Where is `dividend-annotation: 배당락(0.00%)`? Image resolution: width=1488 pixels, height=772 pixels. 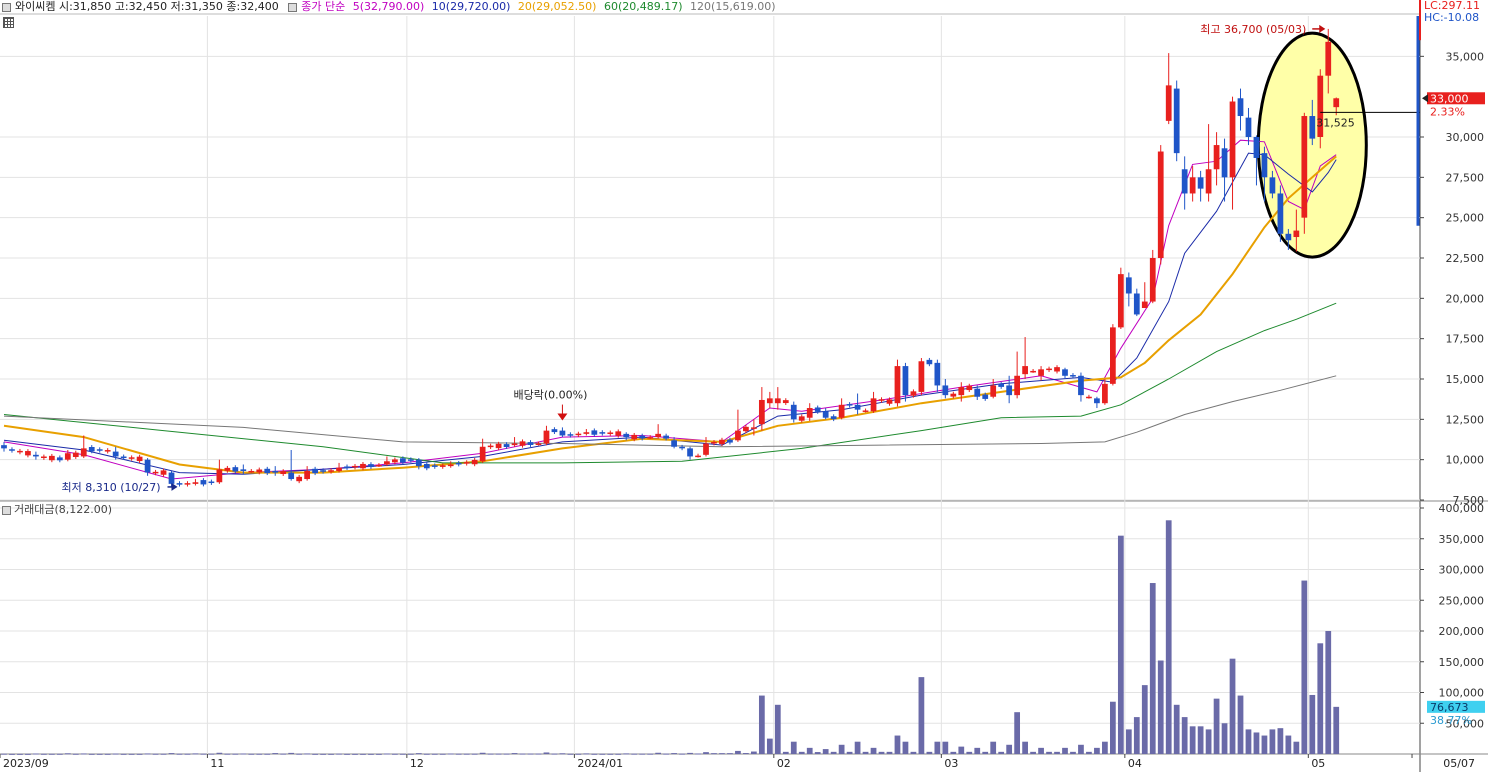
dividend-annotation: 배당락(0.00%) is located at coordinates (550, 395).